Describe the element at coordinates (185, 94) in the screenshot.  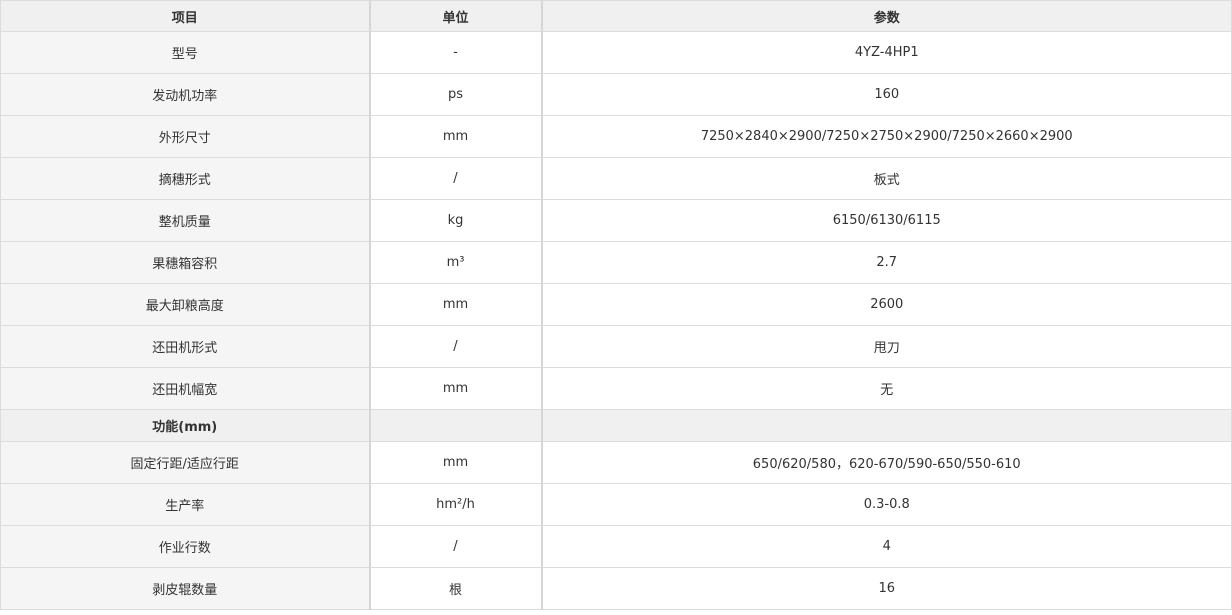
I see `row-item: 发动机功率` at that location.